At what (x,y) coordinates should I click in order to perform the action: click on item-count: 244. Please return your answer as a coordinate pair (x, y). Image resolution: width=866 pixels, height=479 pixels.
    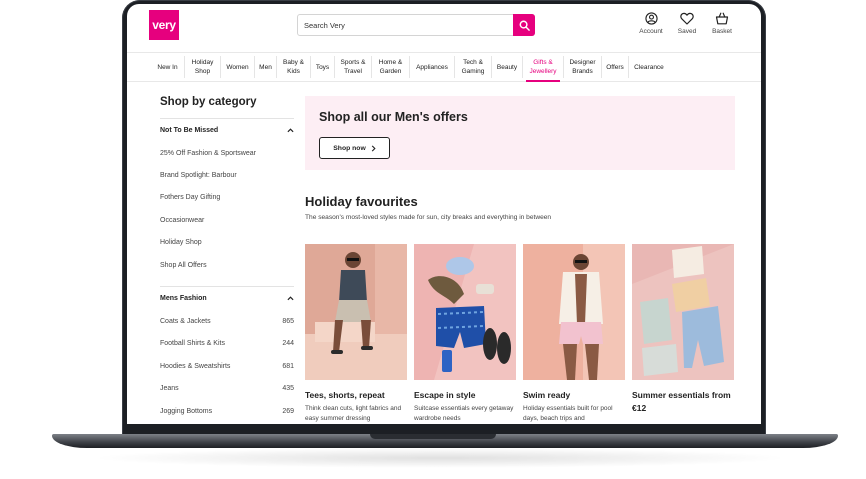
    Looking at the image, I should click on (288, 344).